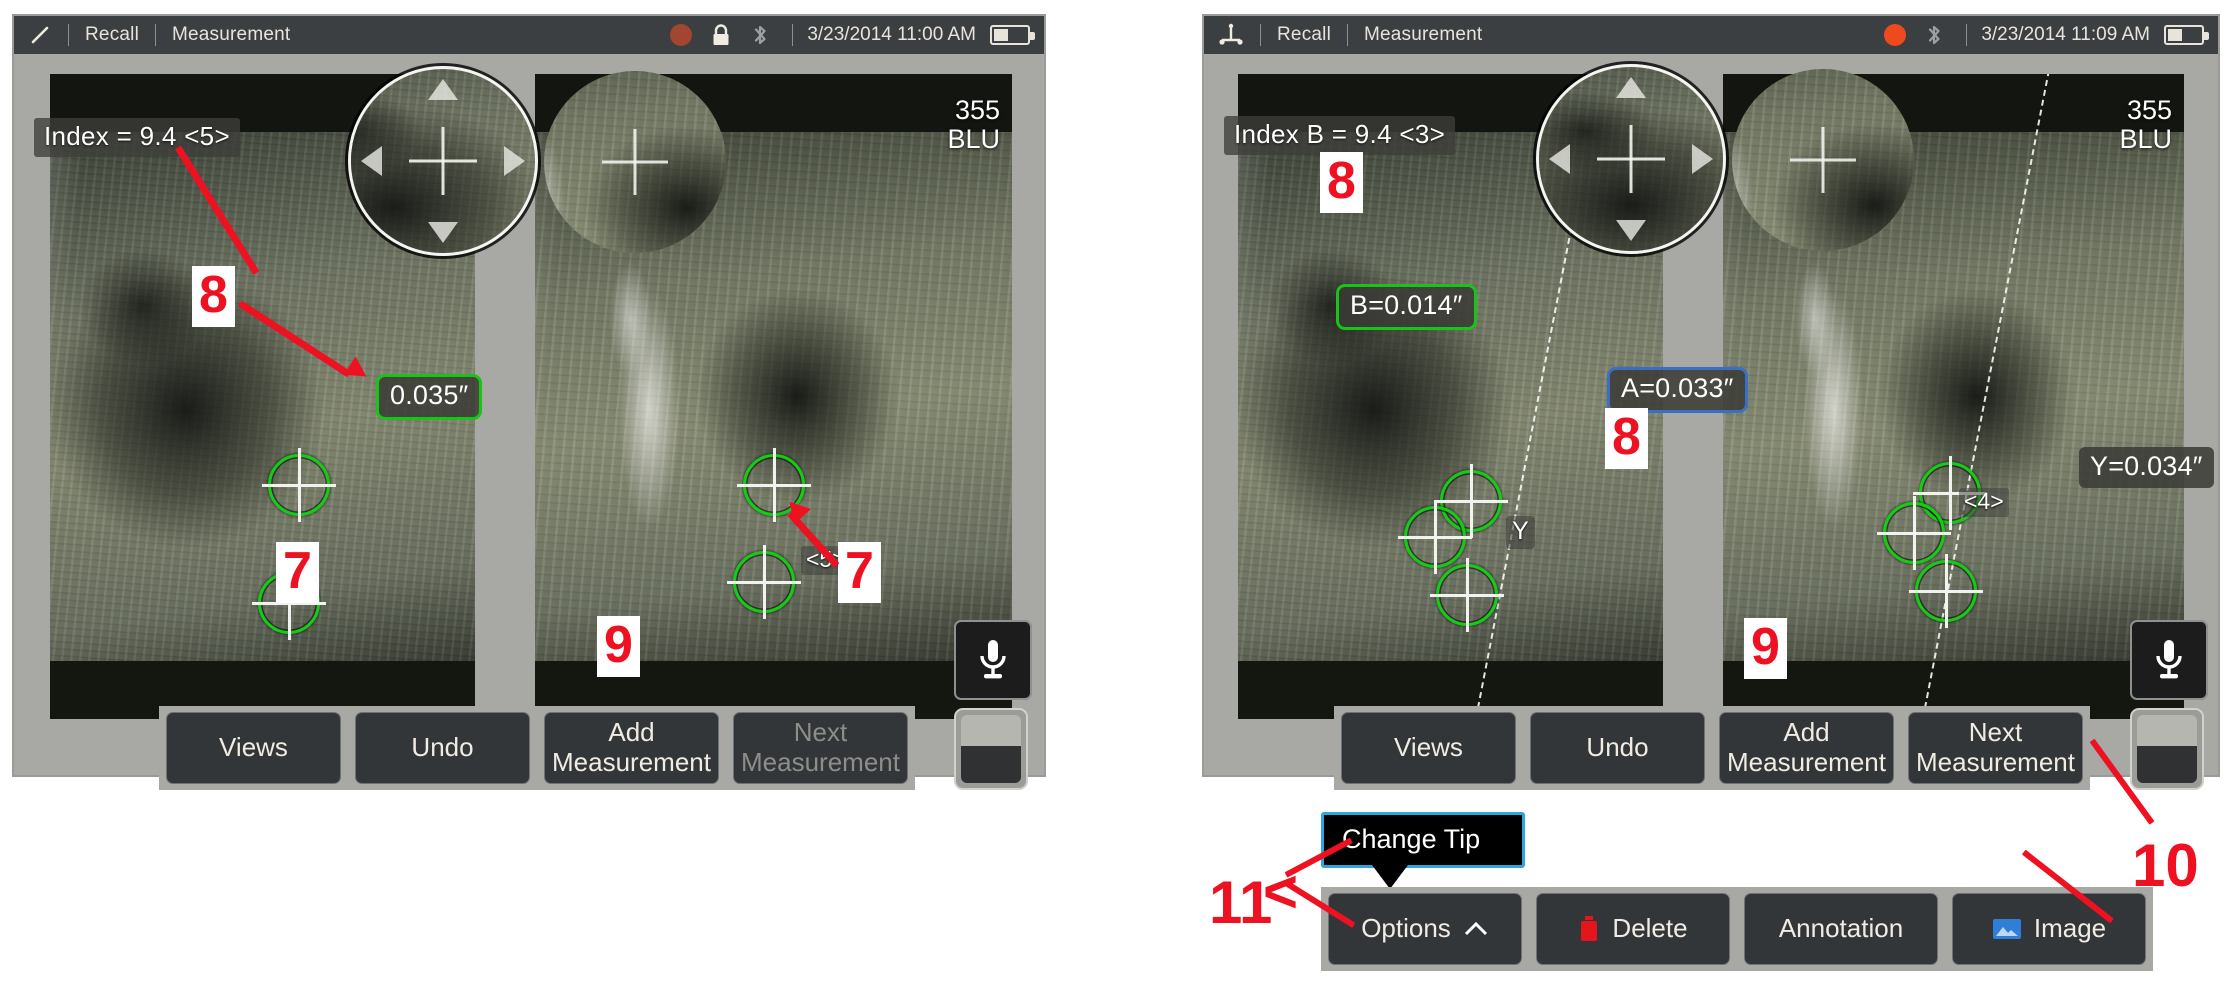 This screenshot has width=2231, height=993. What do you see at coordinates (1914, 533) in the screenshot?
I see `measurement-cursor-rb2` at bounding box center [1914, 533].